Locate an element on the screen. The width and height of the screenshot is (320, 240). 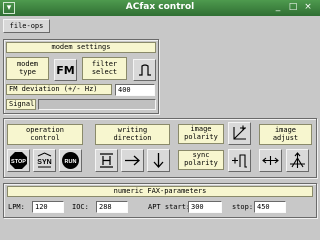
sync-polarity-label: sync polarity is located at coordinates (201, 160).